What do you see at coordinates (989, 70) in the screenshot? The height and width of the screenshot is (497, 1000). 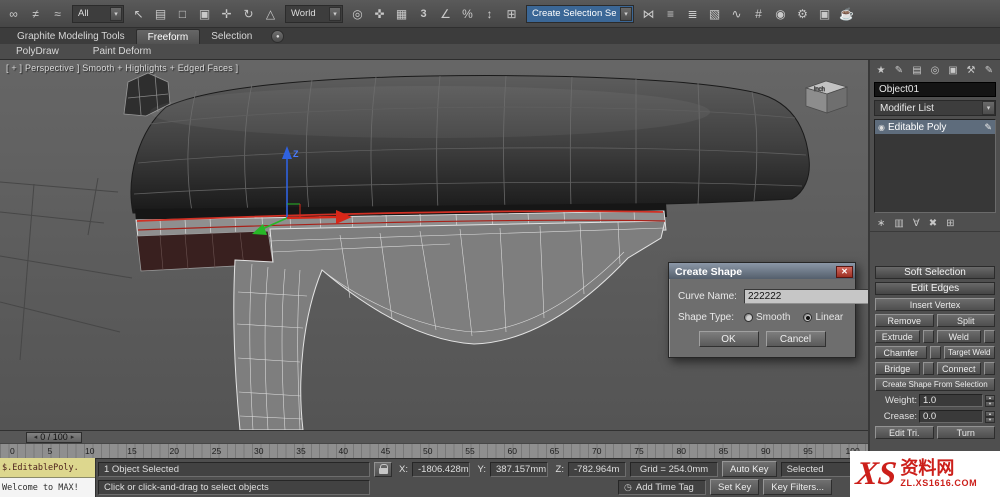 I see `pencil-icon: ✎` at bounding box center [989, 70].